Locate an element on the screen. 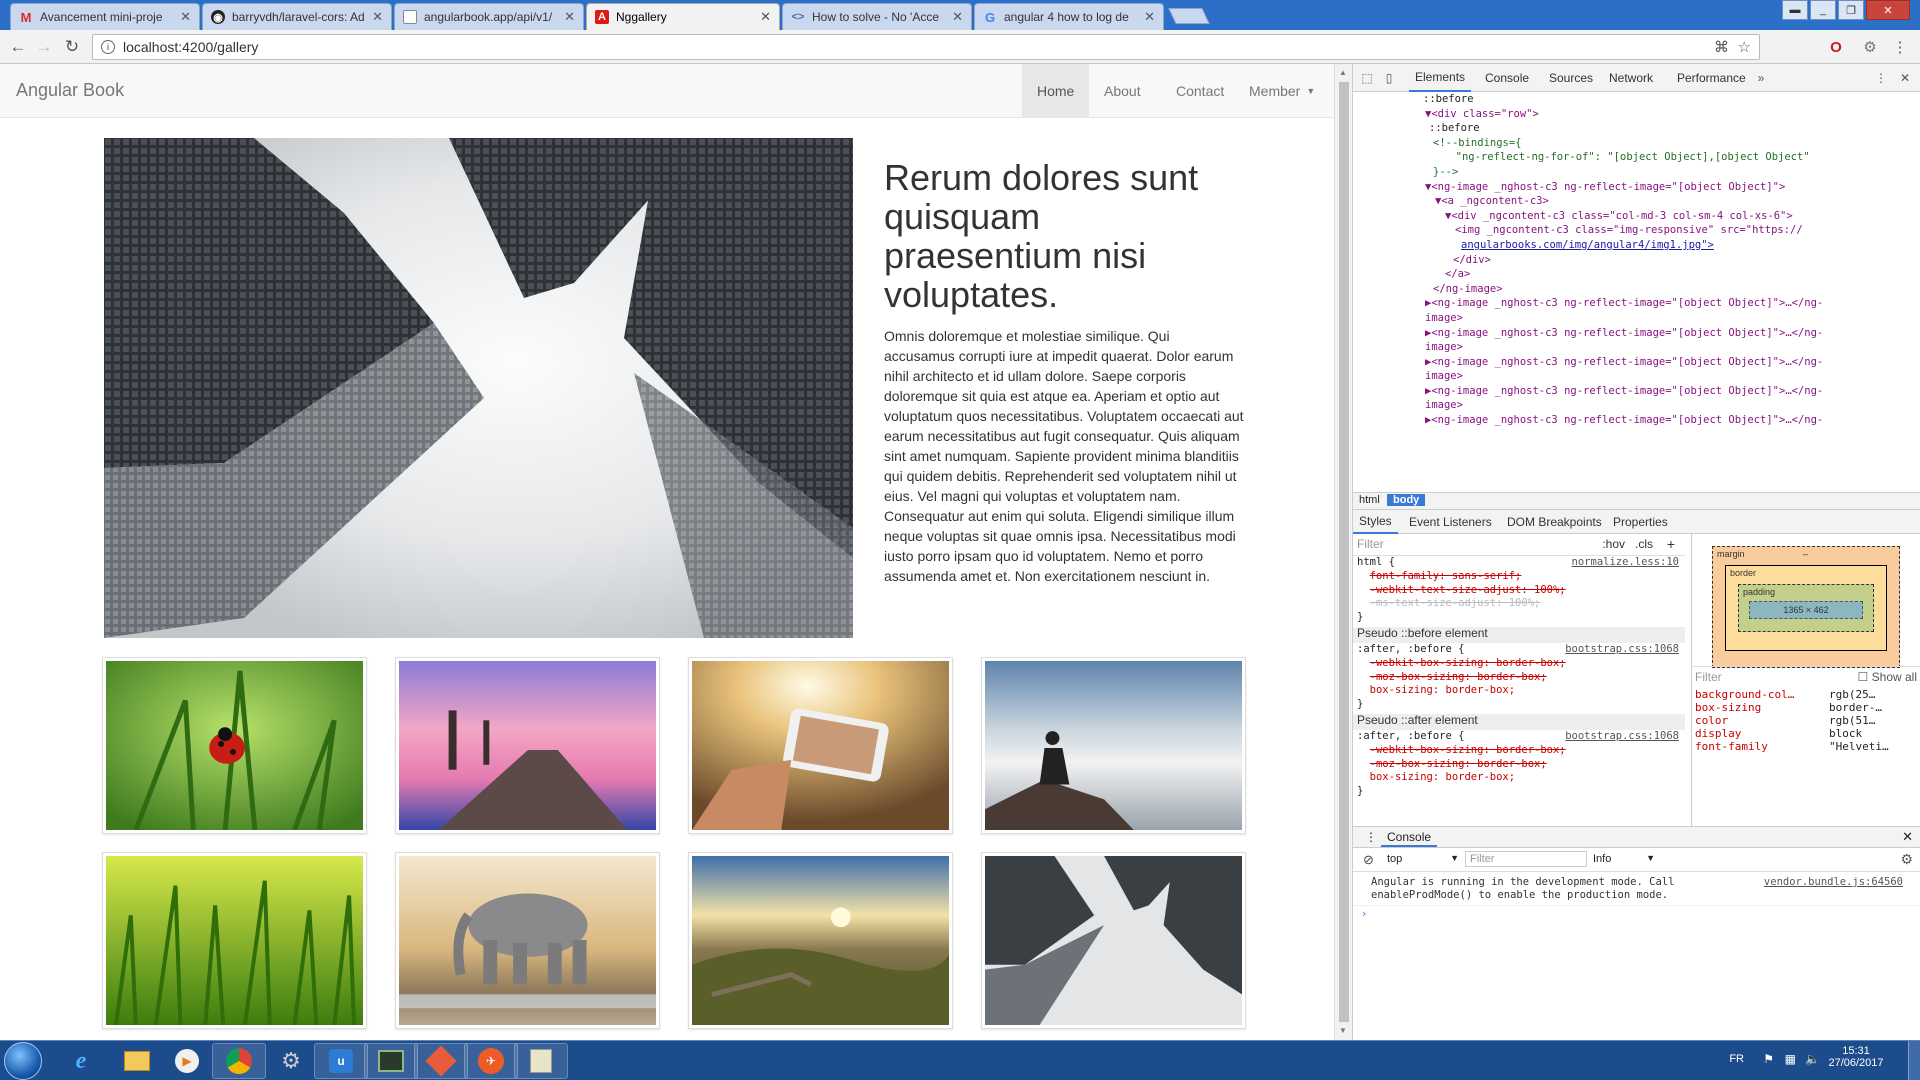 The width and height of the screenshot is (1920, 1080). new-tab-button is located at coordinates (1189, 16).